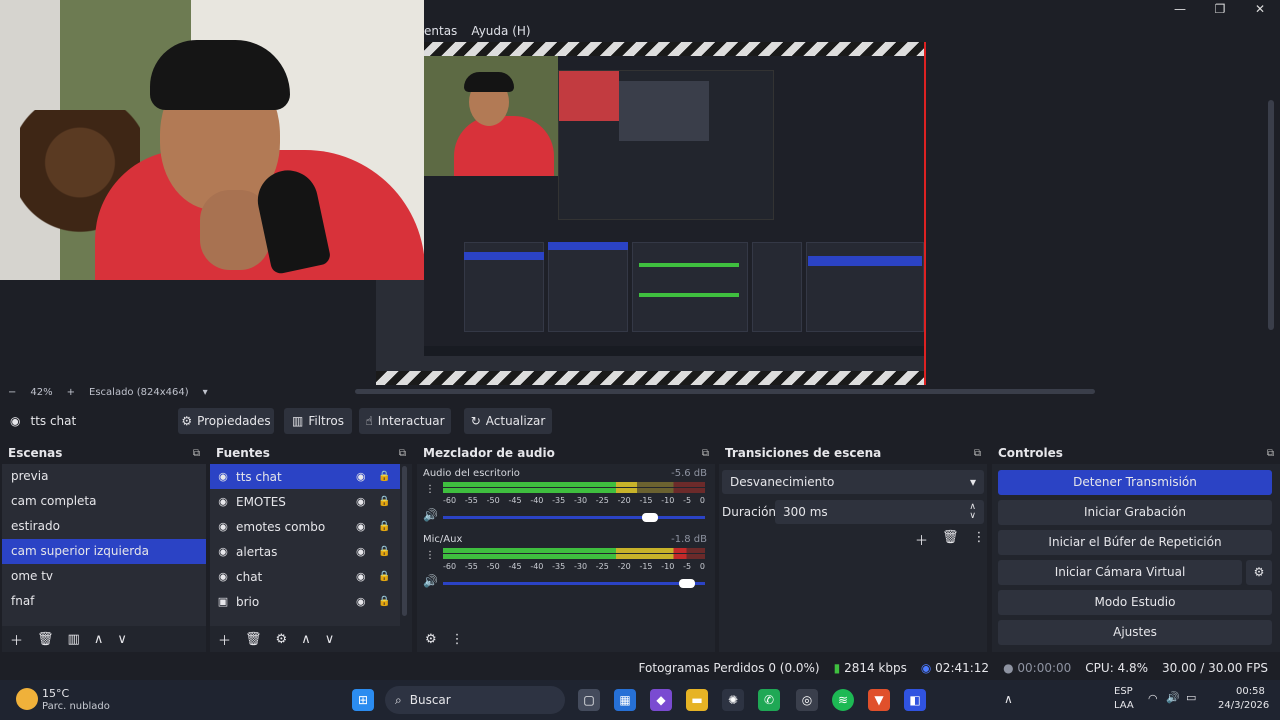 The width and height of the screenshot is (1280, 720). I want to click on volume-icon: 🔊, so click(1173, 697).